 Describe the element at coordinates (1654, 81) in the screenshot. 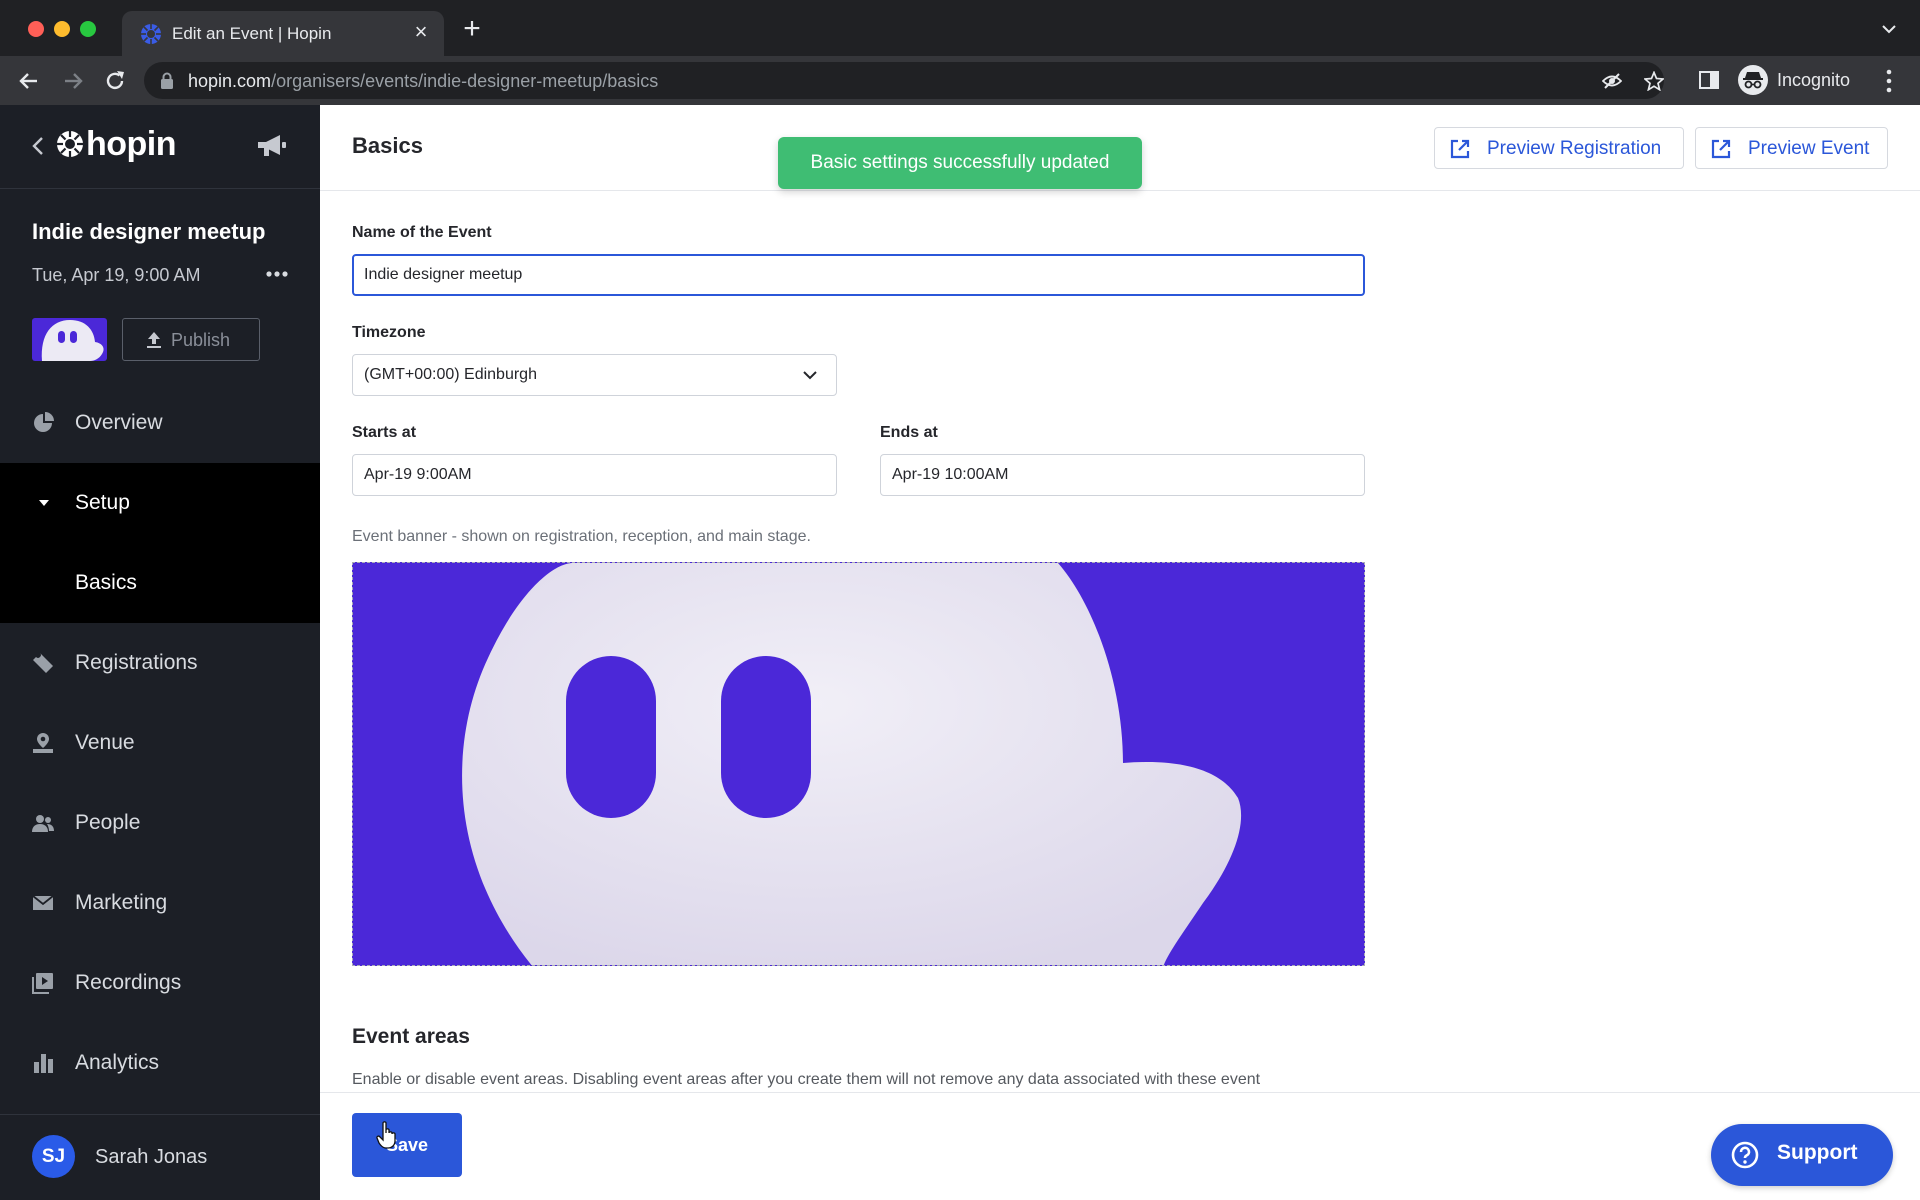

I see `star-icon` at that location.